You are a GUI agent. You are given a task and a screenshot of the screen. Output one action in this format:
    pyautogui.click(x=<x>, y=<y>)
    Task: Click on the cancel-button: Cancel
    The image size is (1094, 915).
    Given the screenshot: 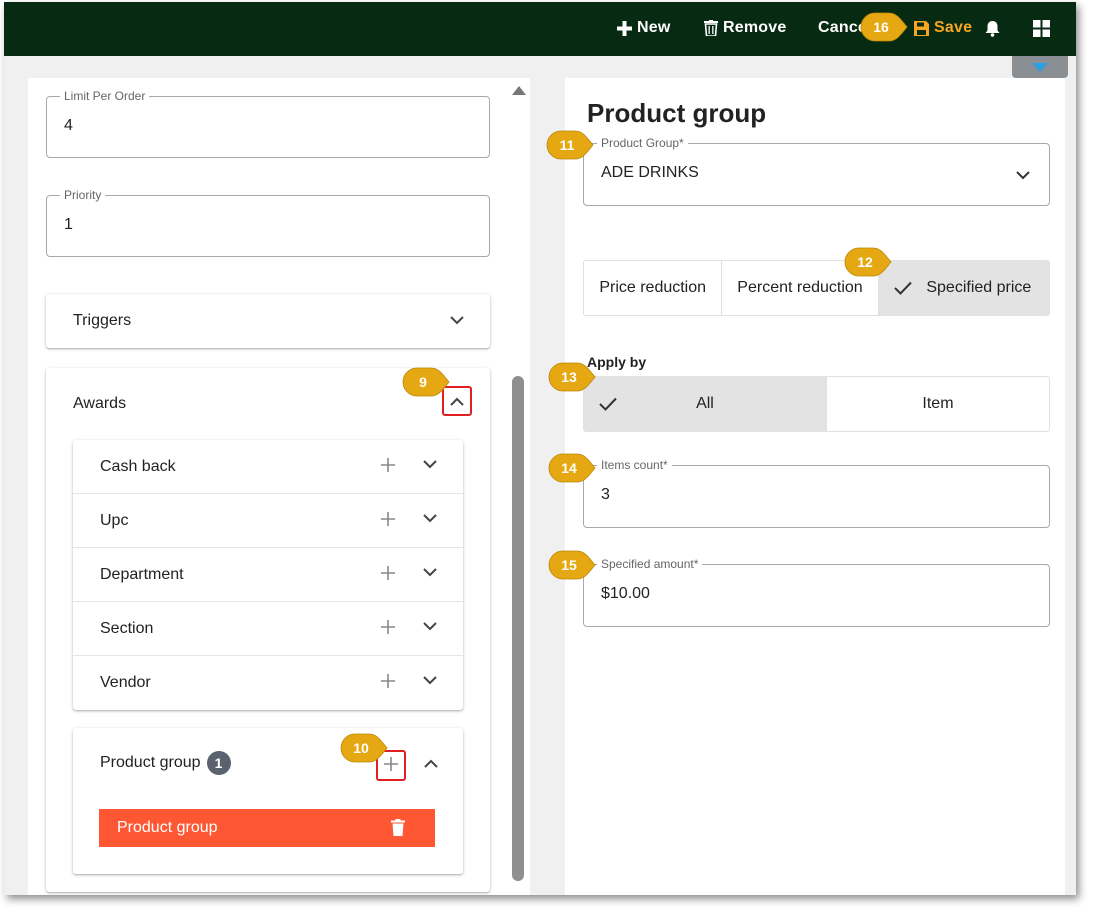 What is the action you would take?
    pyautogui.click(x=839, y=28)
    